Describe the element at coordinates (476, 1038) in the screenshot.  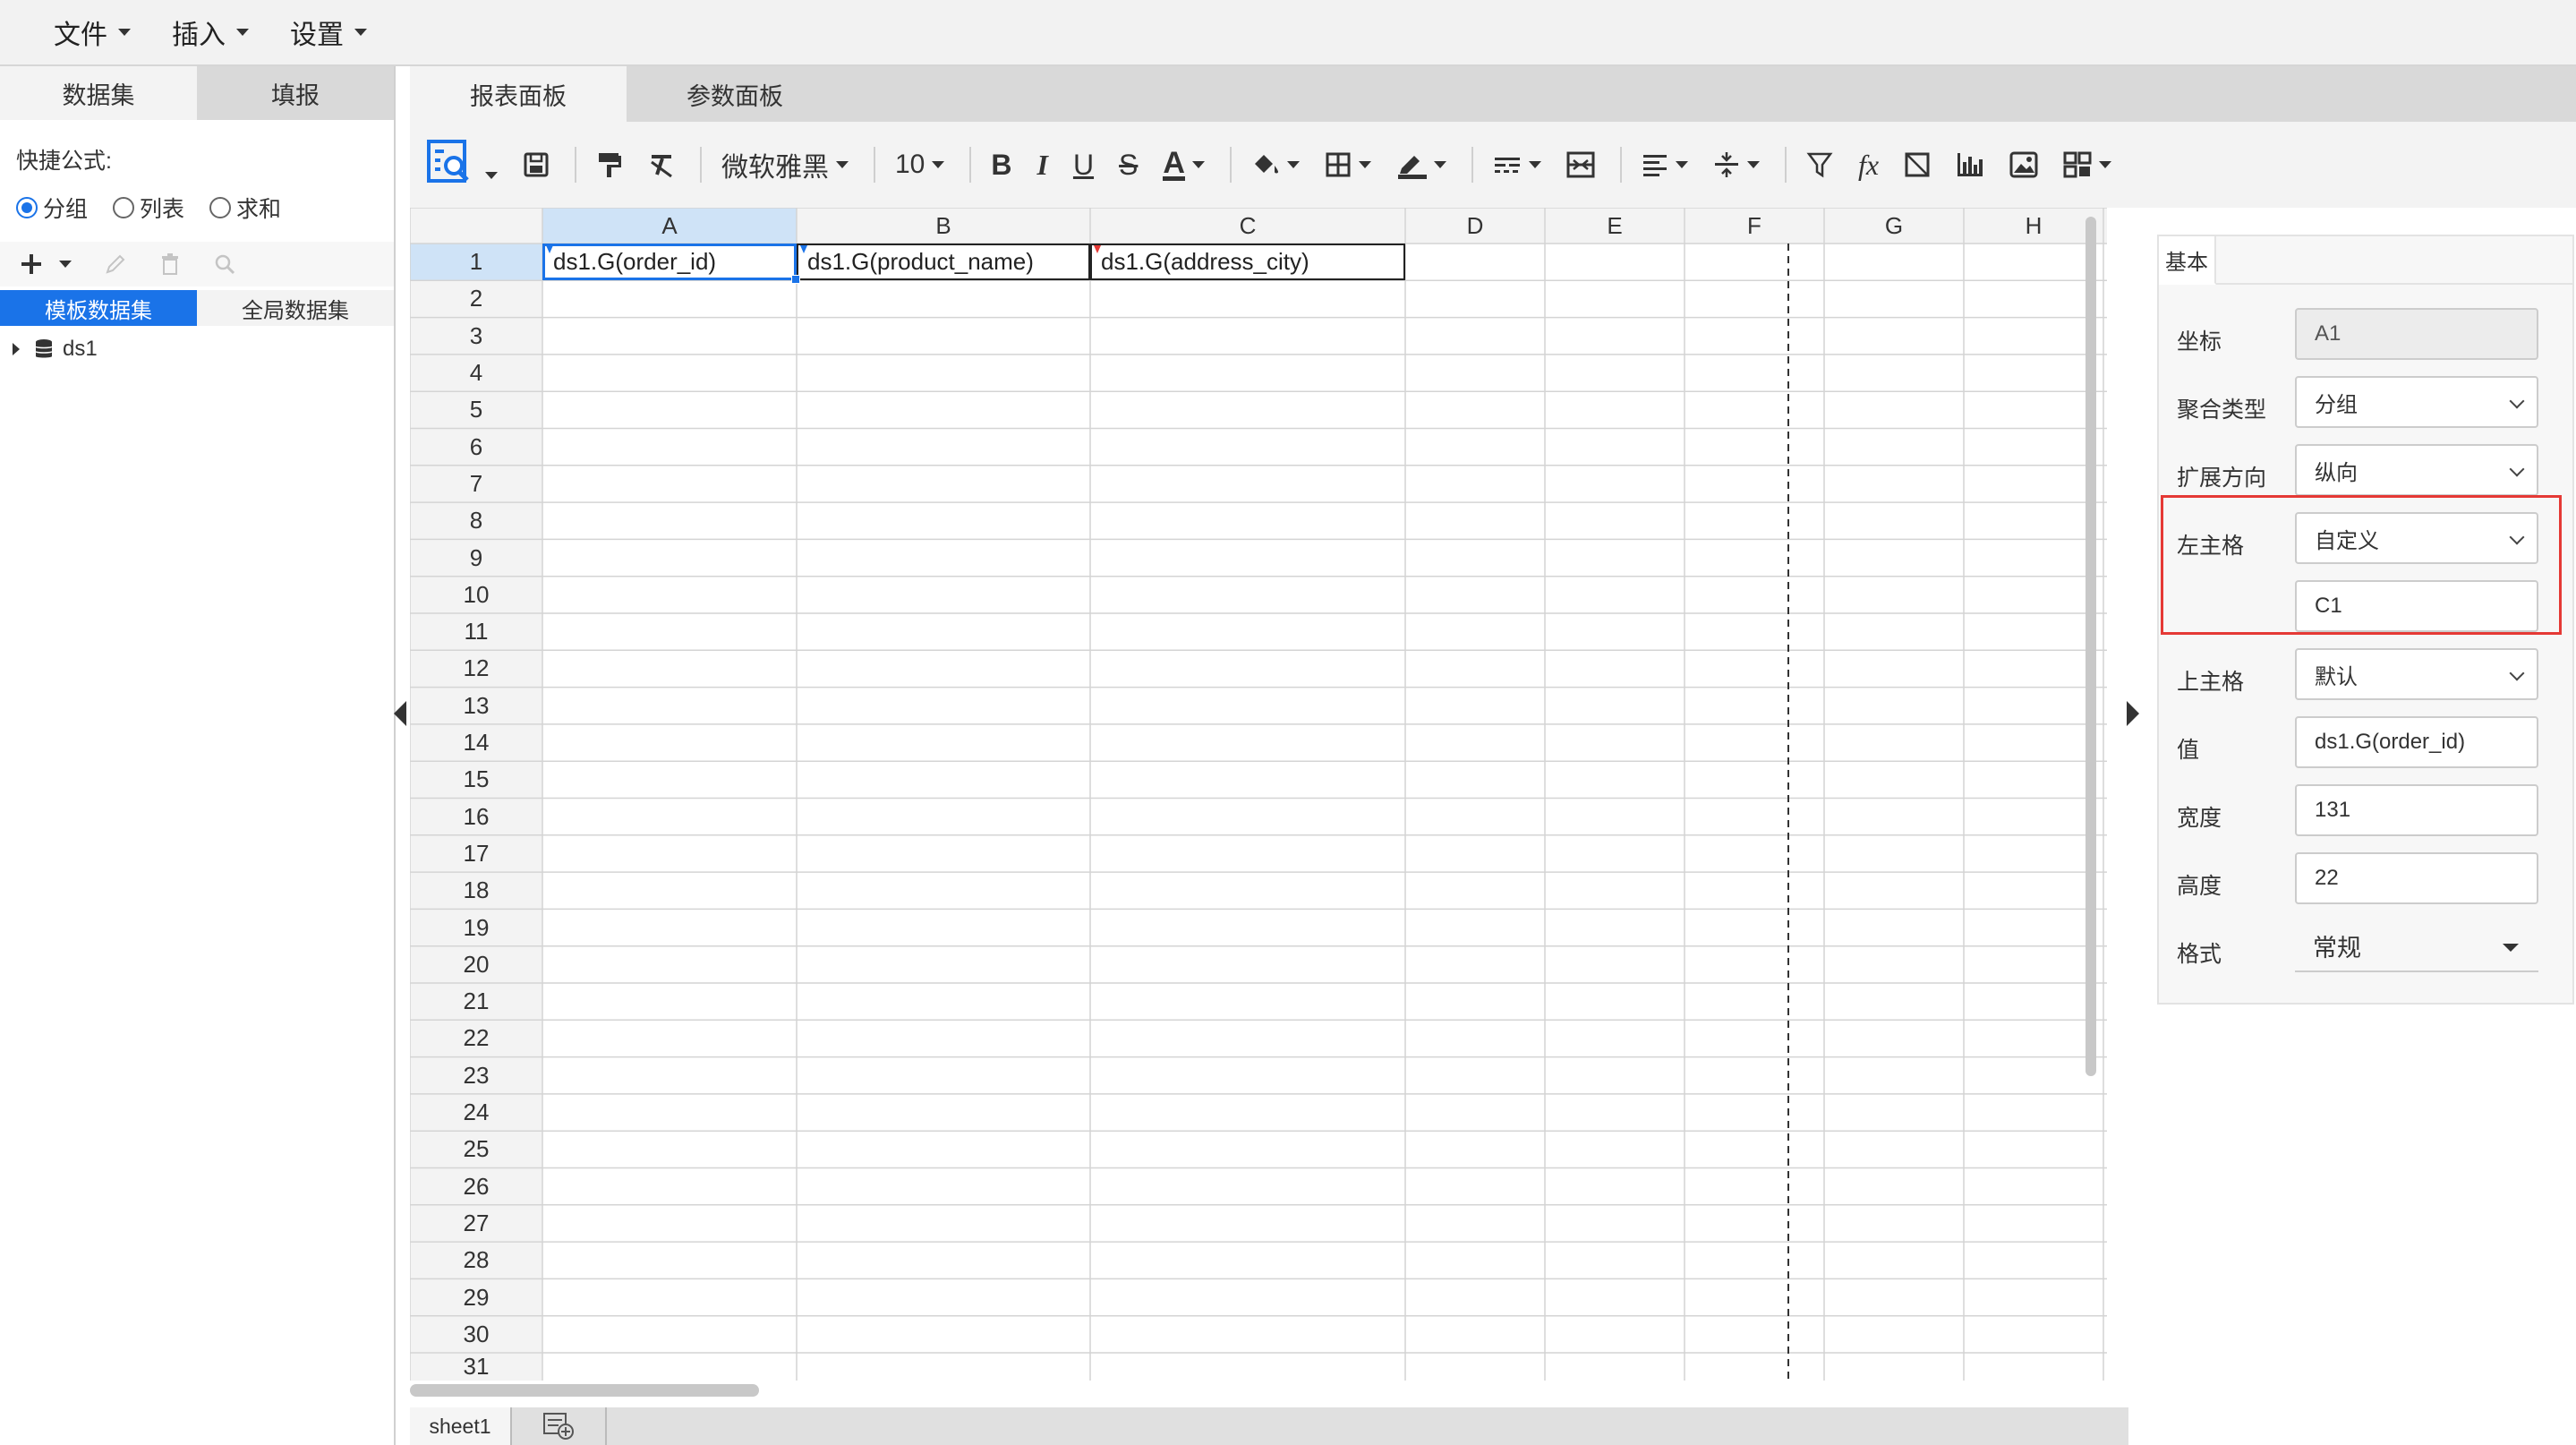
I see `row-header-22: 22` at that location.